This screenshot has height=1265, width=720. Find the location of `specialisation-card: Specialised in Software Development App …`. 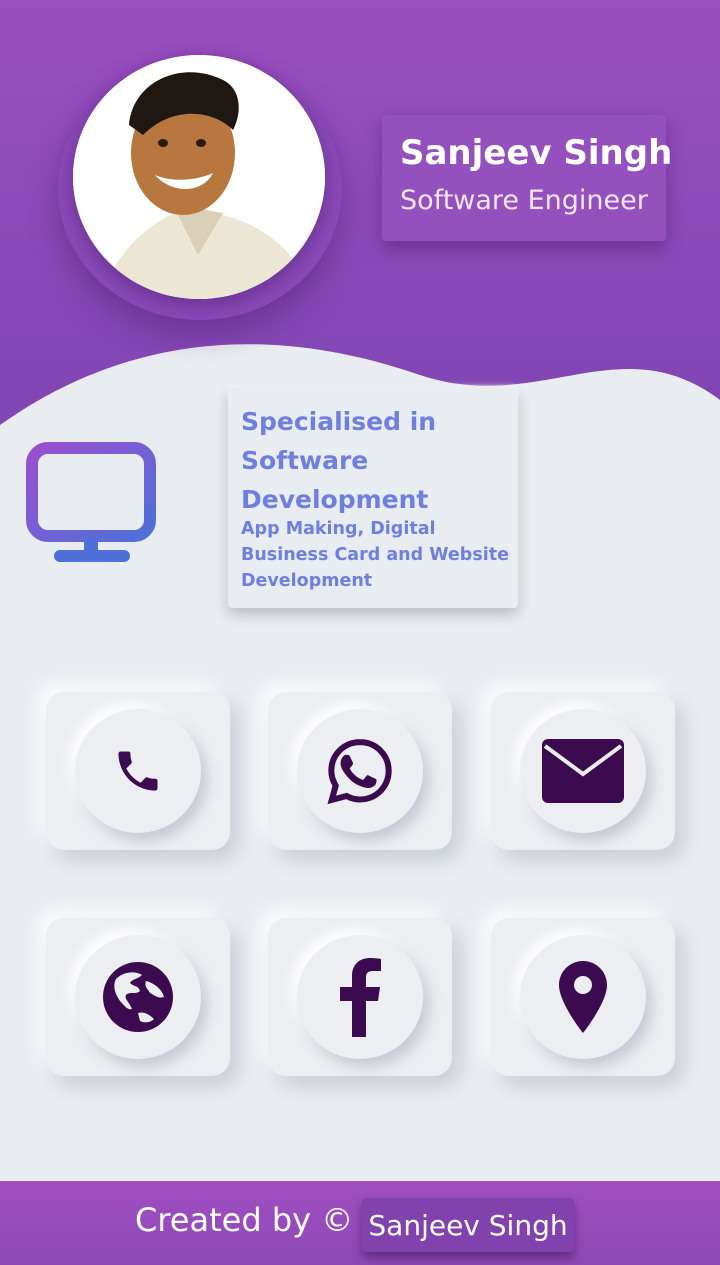

specialisation-card: Specialised in Software Development App … is located at coordinates (373, 498).